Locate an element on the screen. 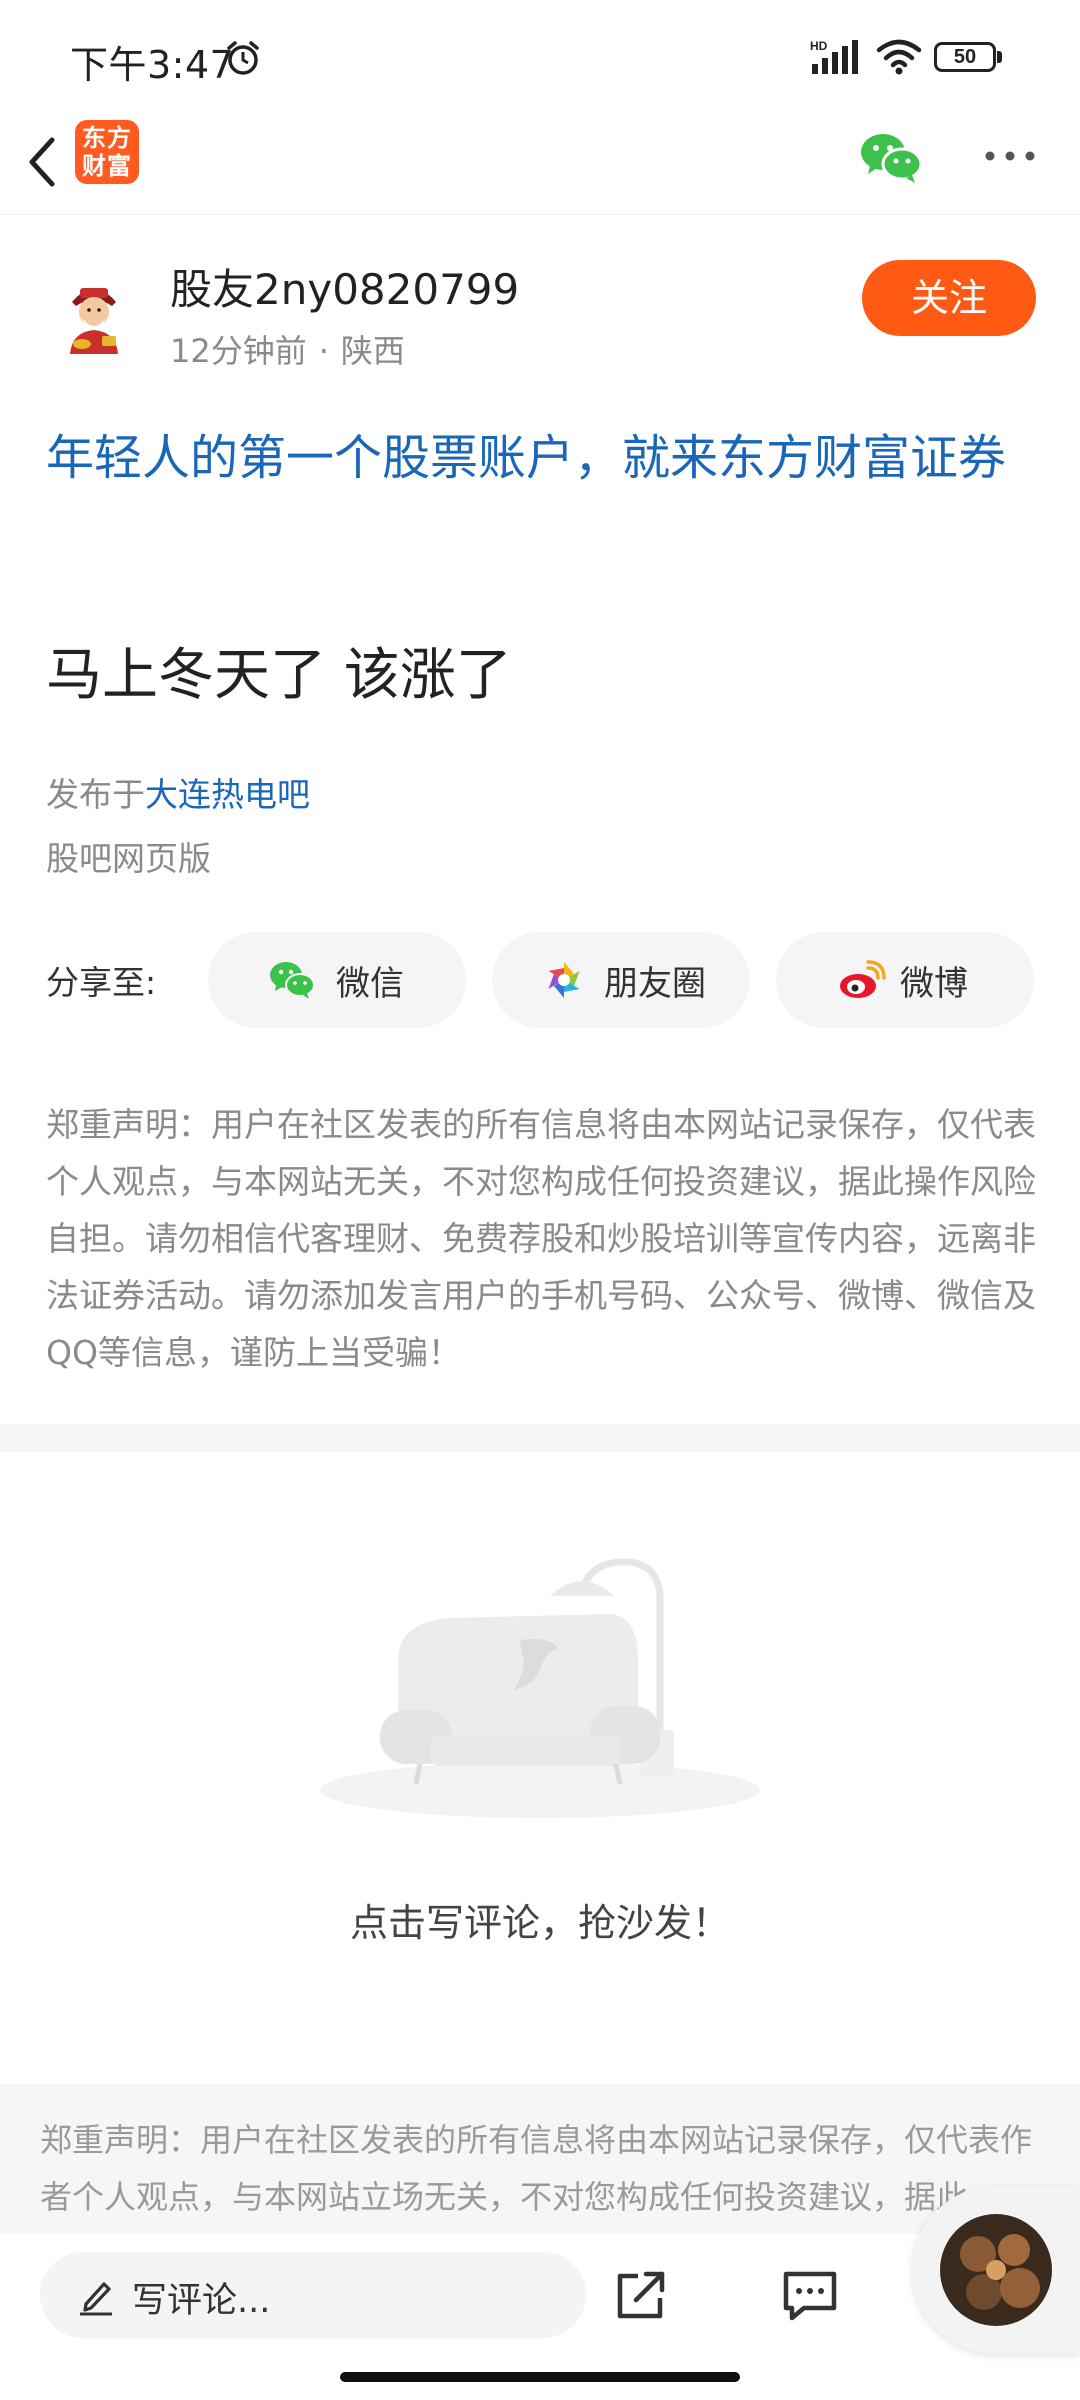 The image size is (1080, 2400). avatar is located at coordinates (94, 314).